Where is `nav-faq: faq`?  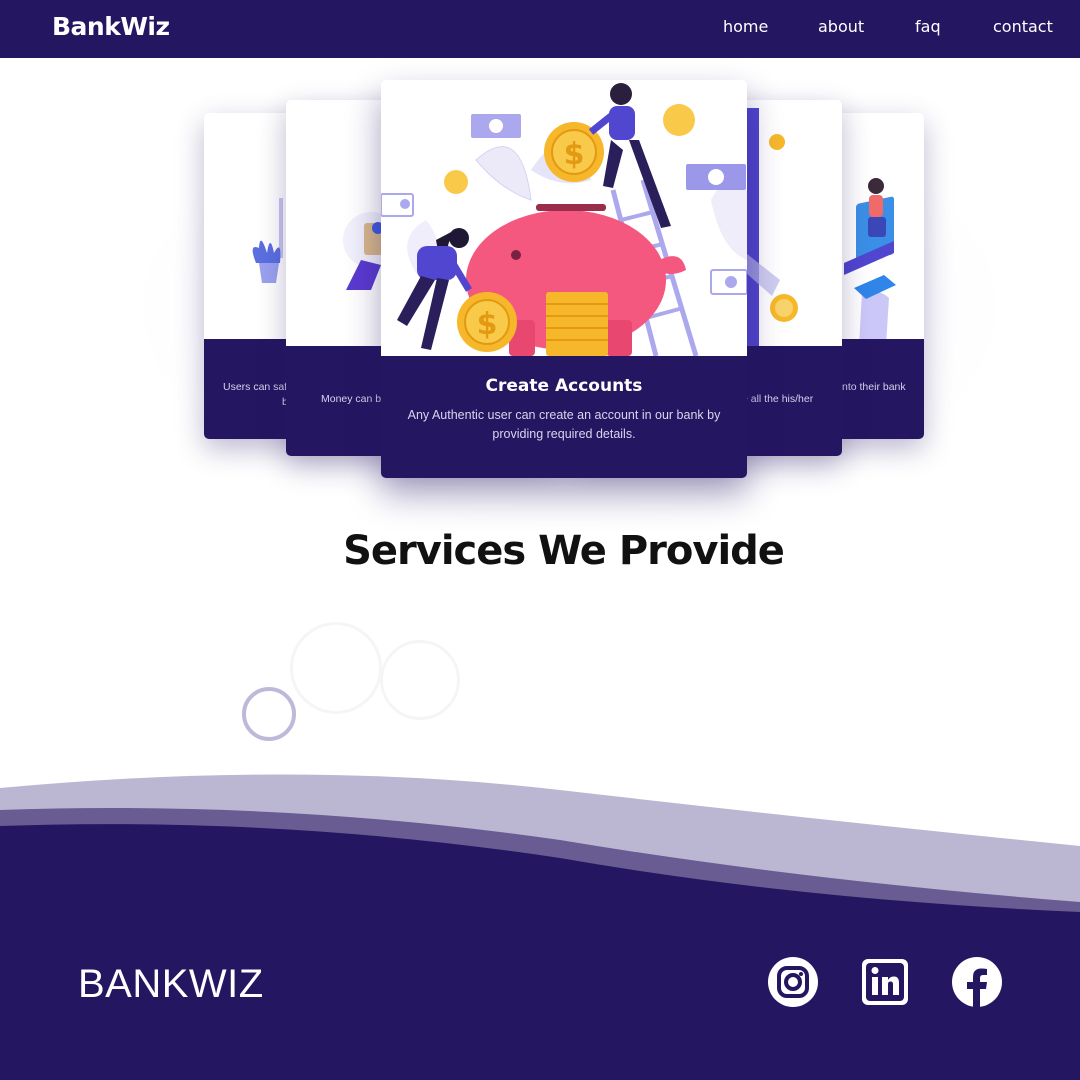
nav-faq: faq is located at coordinates (928, 26).